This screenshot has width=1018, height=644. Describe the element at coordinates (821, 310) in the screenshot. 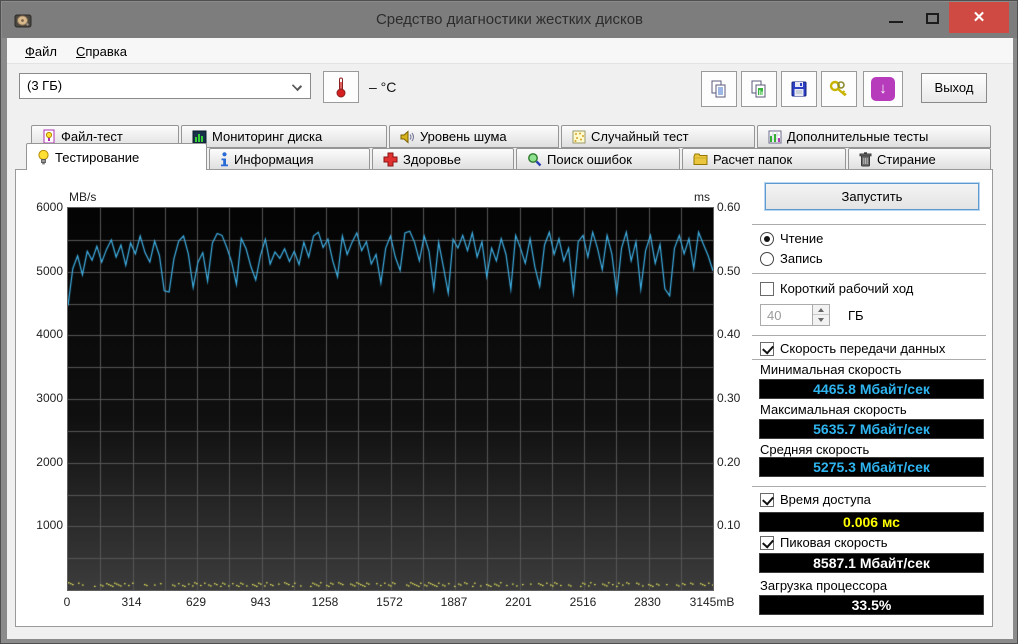

I see `spinner-up-icon` at that location.